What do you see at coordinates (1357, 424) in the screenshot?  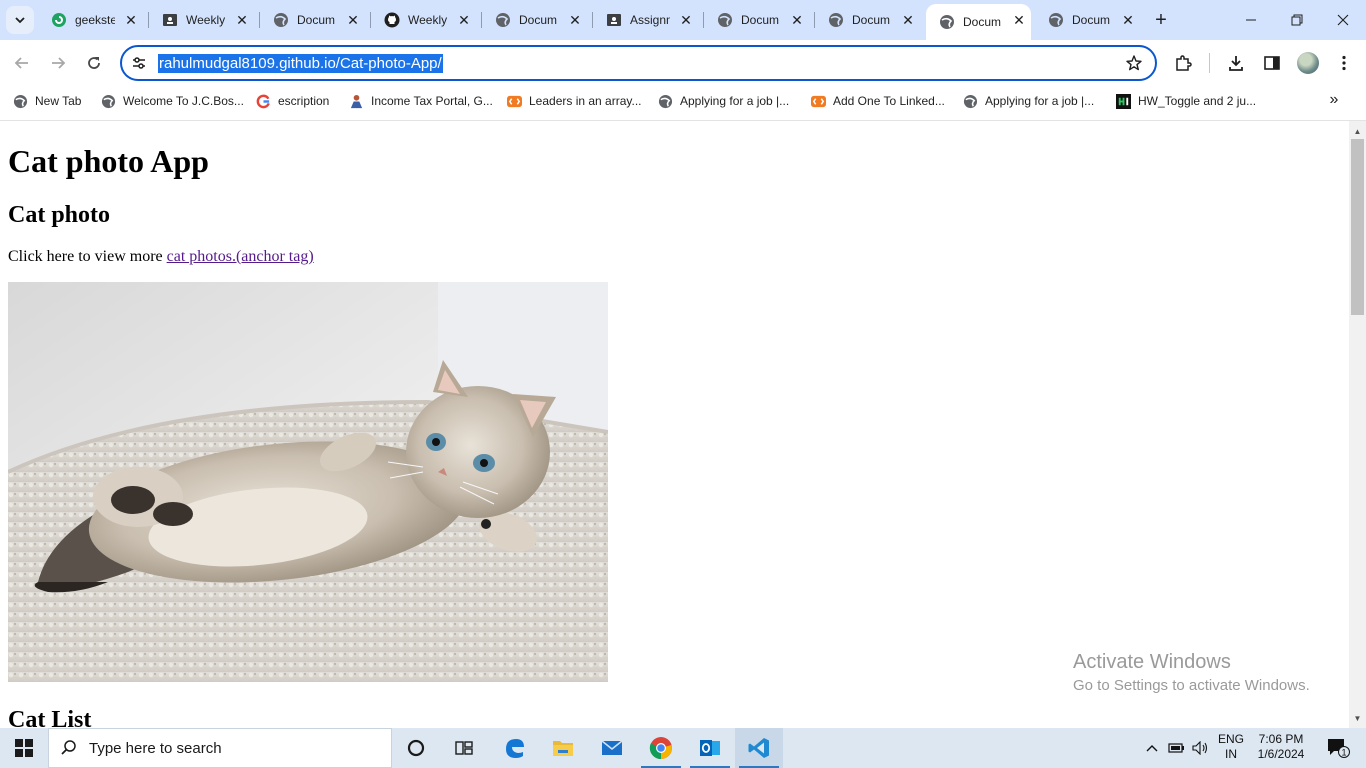 I see `page-scrollbar: ▲ ▼` at bounding box center [1357, 424].